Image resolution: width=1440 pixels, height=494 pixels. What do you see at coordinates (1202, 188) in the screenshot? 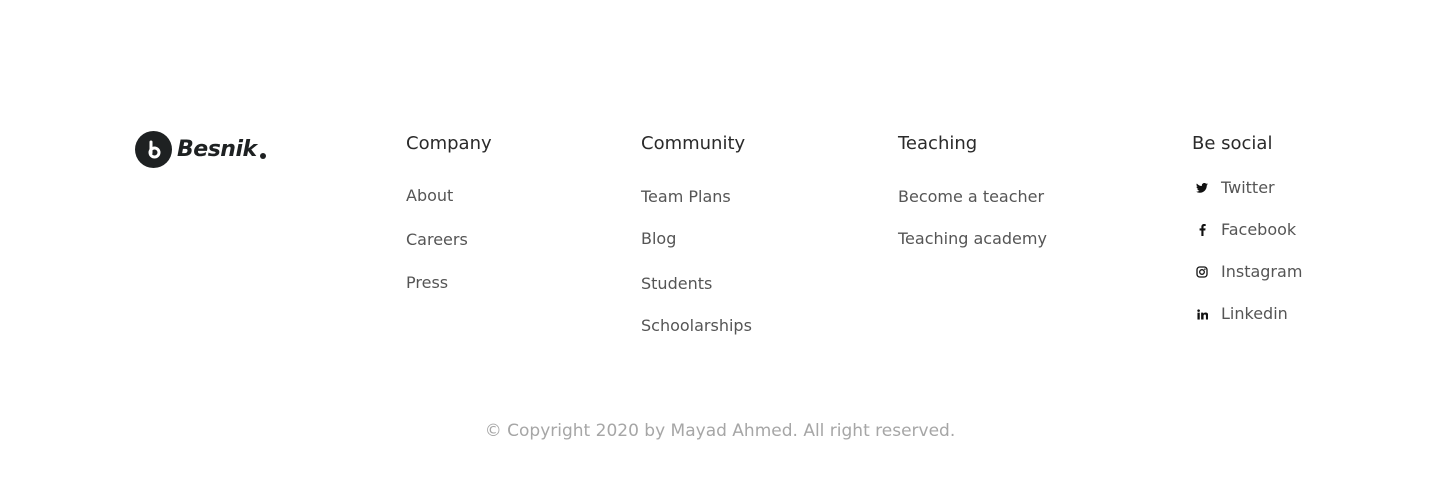
I see `twitter-icon` at bounding box center [1202, 188].